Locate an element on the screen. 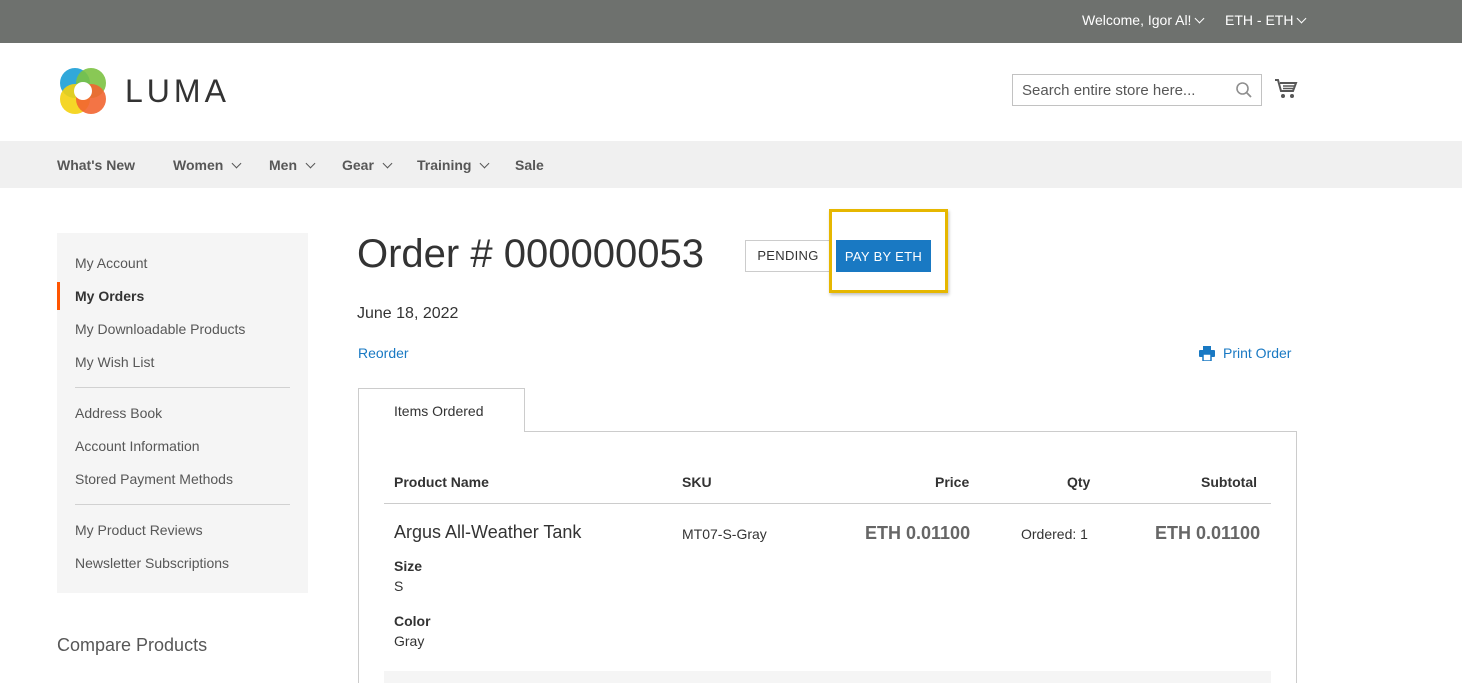 The width and height of the screenshot is (1462, 683). main-navigation: What's New Women Men Gear Training Sale is located at coordinates (731, 164).